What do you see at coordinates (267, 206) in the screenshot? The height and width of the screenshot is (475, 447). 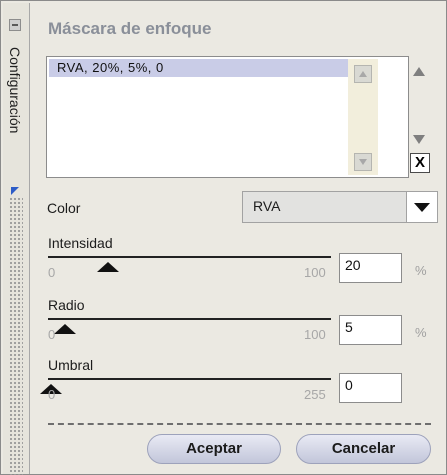 I see `color-select-value: RVA` at bounding box center [267, 206].